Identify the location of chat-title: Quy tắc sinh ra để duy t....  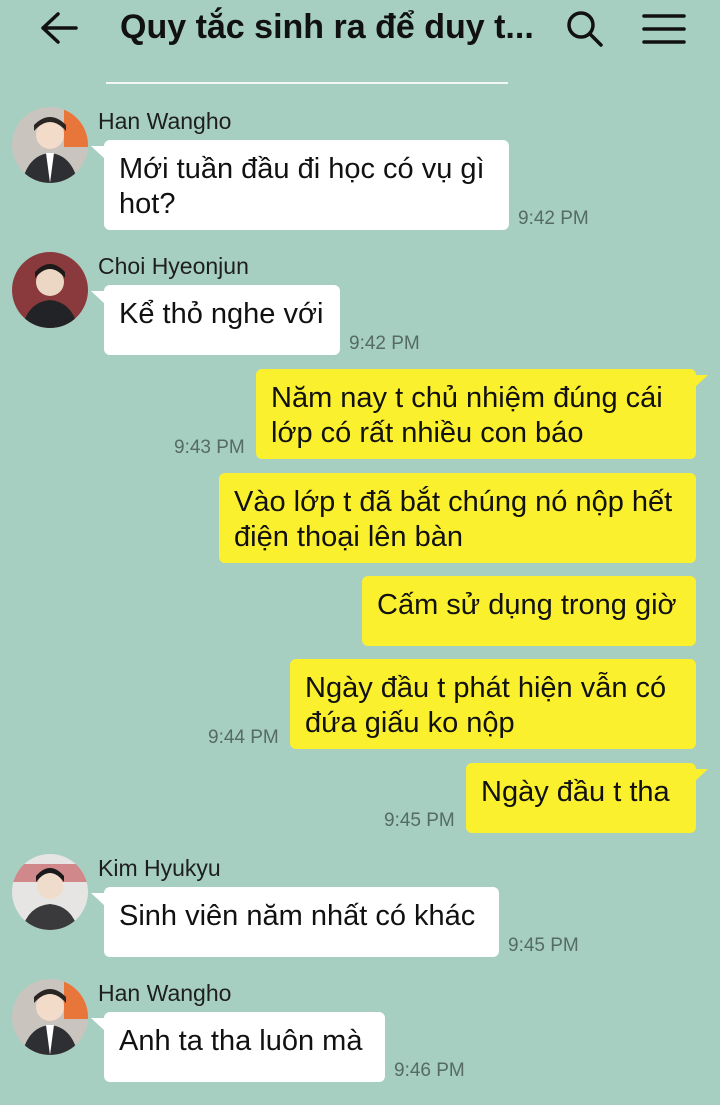
(327, 27).